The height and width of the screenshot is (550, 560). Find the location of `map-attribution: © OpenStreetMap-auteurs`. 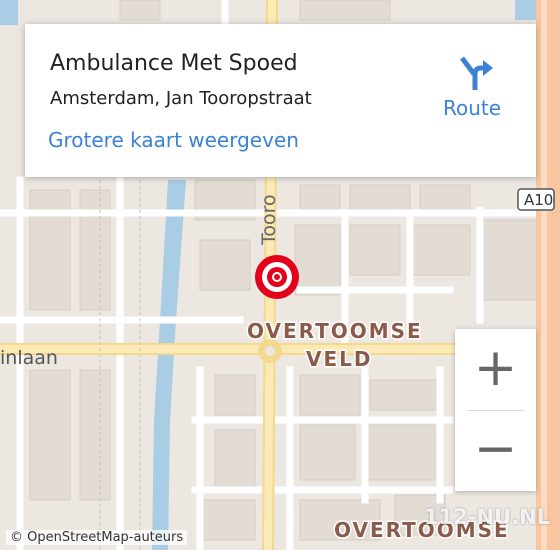

map-attribution: © OpenStreetMap-auteurs is located at coordinates (97, 537).